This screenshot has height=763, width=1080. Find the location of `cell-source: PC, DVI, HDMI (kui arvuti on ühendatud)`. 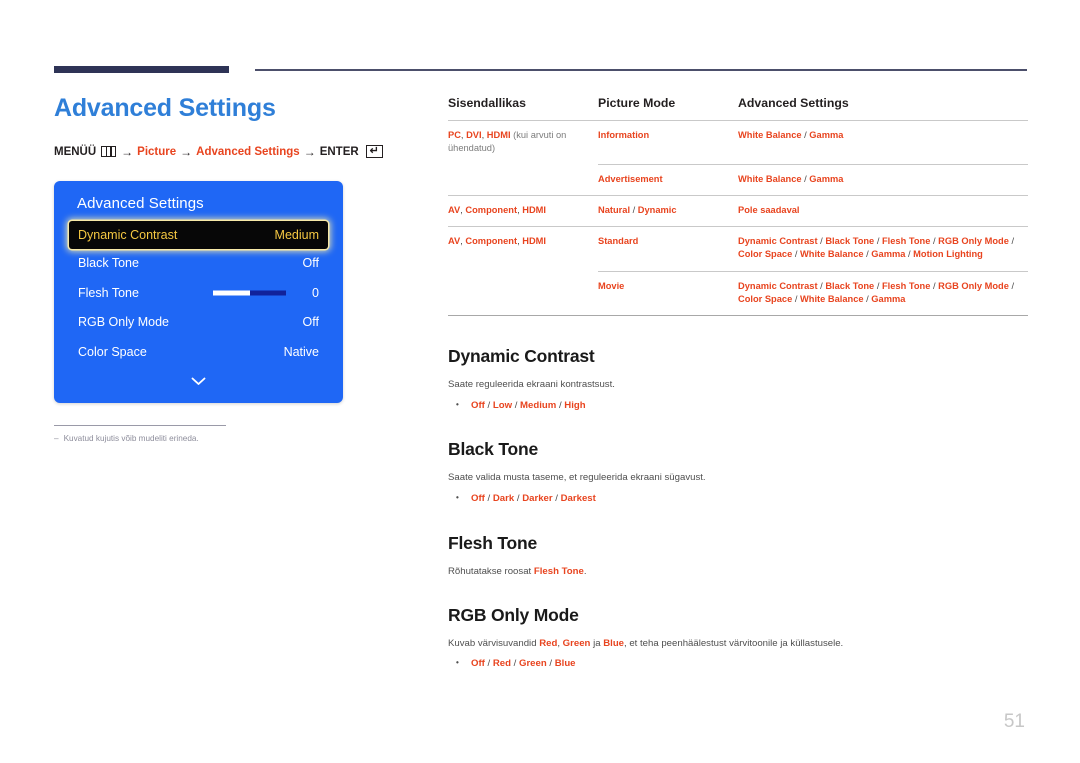

cell-source: PC, DVI, HDMI (kui arvuti on ühendatud) is located at coordinates (523, 142).